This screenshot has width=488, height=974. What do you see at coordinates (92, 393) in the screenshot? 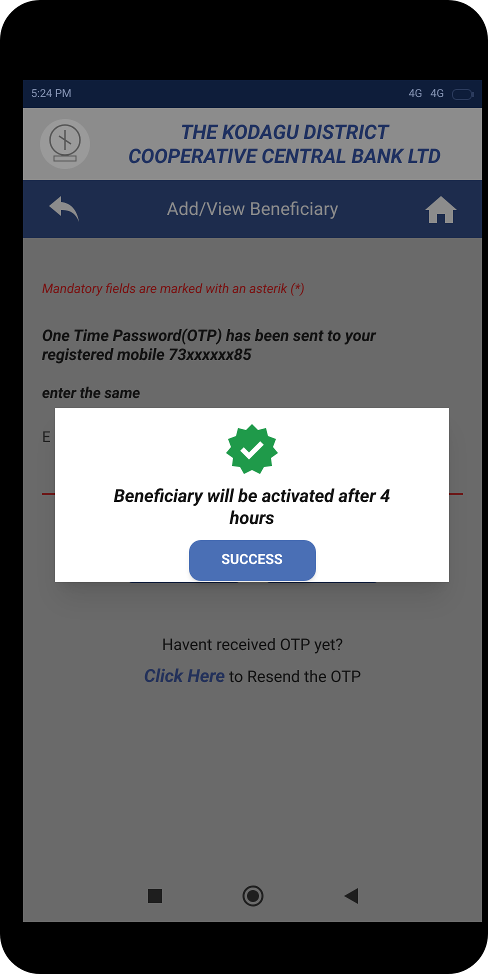
I see `enter-prompt: enter the same` at bounding box center [92, 393].